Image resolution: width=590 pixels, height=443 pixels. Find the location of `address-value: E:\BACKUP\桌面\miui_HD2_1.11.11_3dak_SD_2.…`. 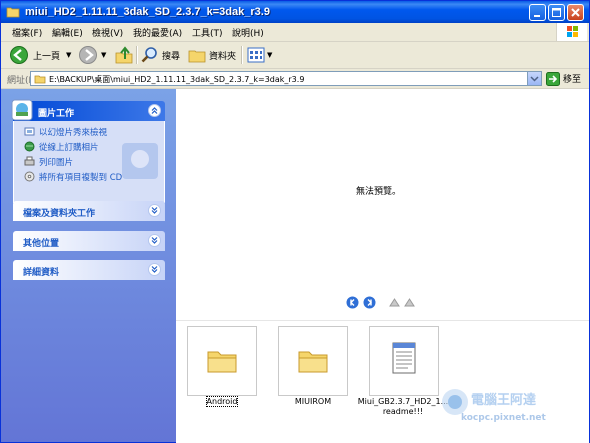

address-value: E:\BACKUP\桌面\miui_HD2_1.11.11_3dak_SD_2.… is located at coordinates (177, 79).